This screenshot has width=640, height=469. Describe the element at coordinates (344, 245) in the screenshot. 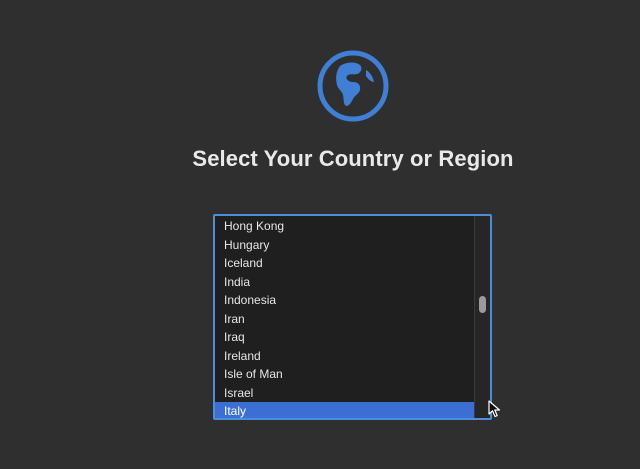

I see `country-option: Hungary` at that location.